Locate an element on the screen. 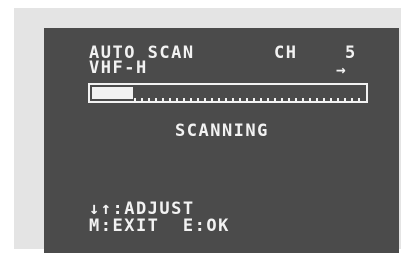  band-label: VHF-H is located at coordinates (118, 68).